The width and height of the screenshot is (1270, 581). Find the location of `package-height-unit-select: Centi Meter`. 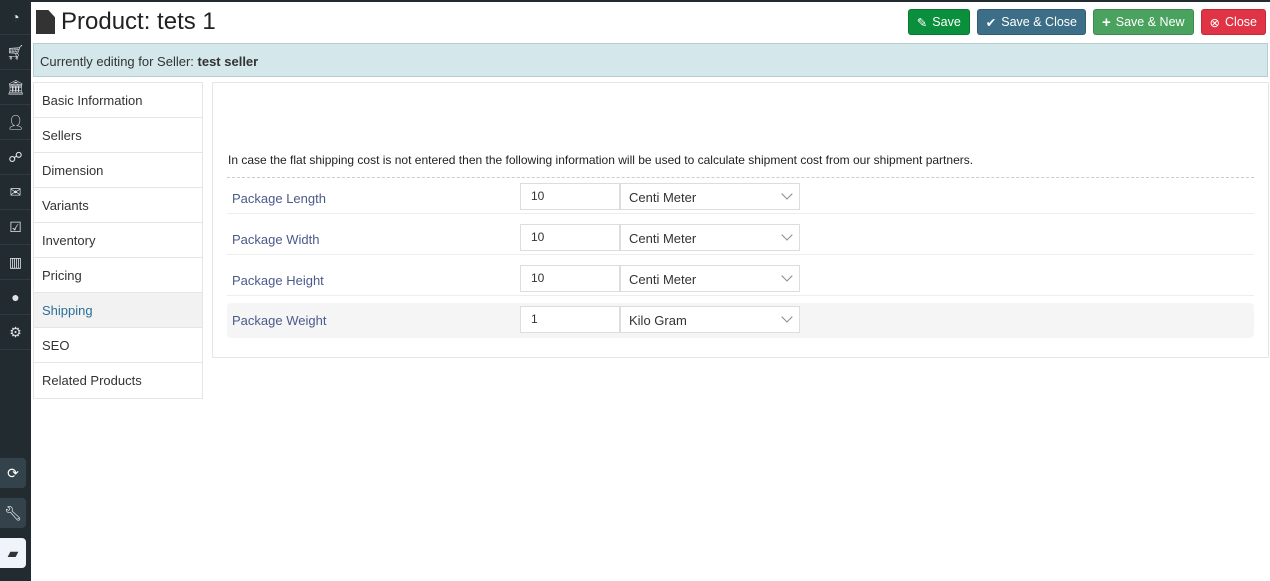

package-height-unit-select: Centi Meter is located at coordinates (710, 278).